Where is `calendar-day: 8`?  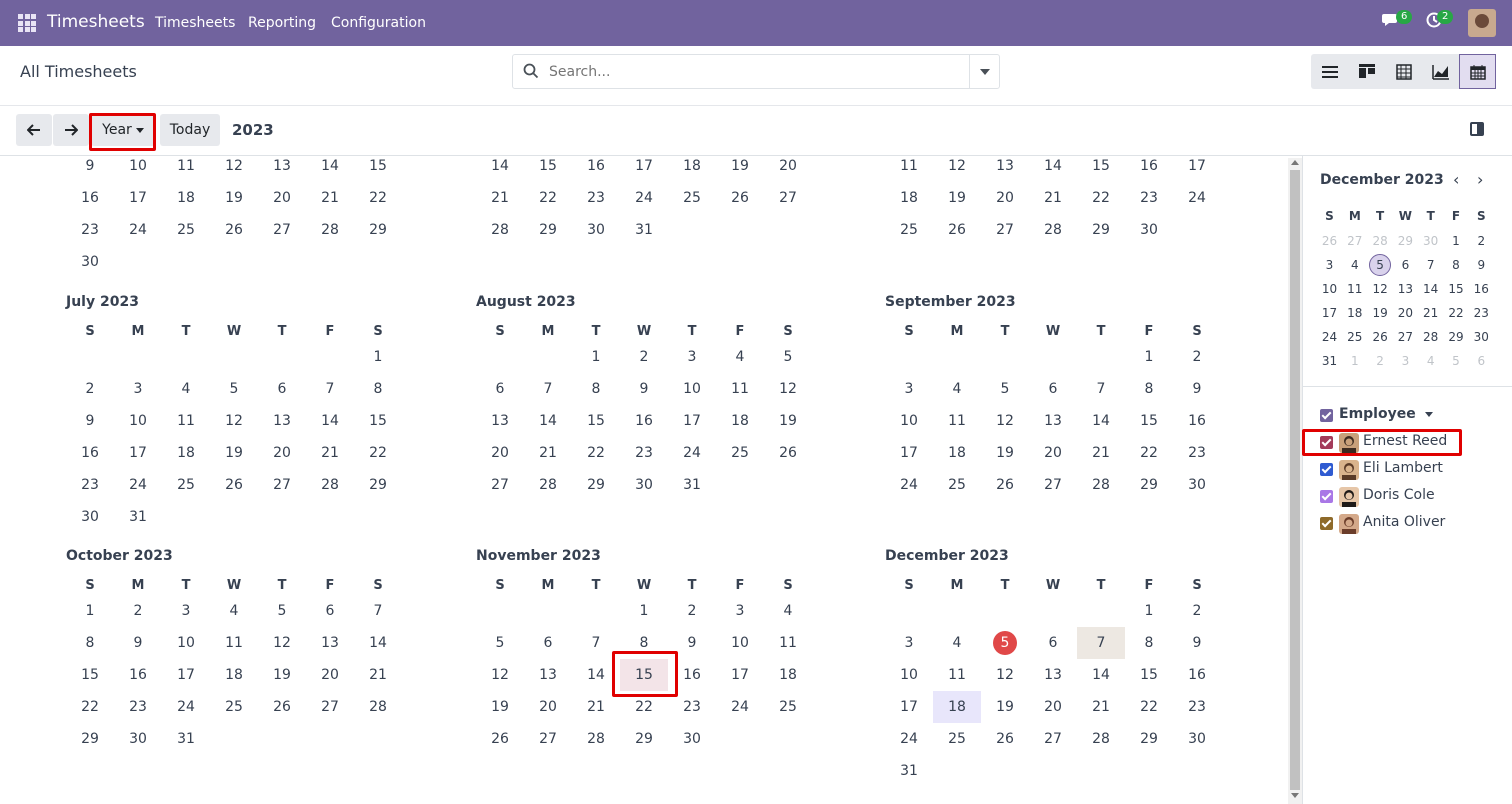
calendar-day: 8 is located at coordinates (596, 389).